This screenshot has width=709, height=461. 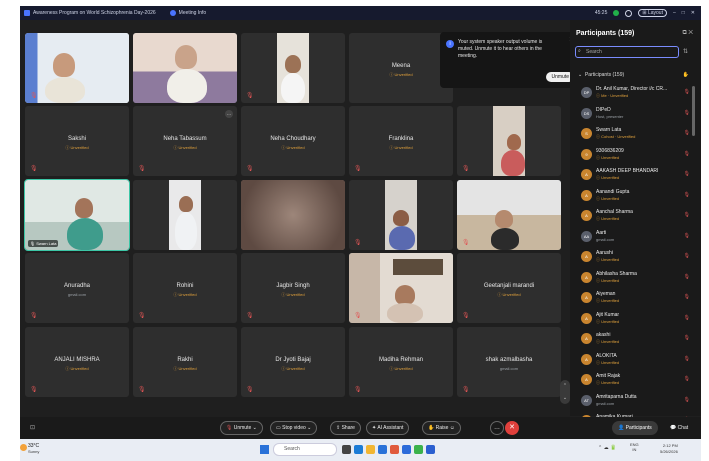 What do you see at coordinates (305, 449) in the screenshot?
I see `taskbar-search-box: Search` at bounding box center [305, 449].